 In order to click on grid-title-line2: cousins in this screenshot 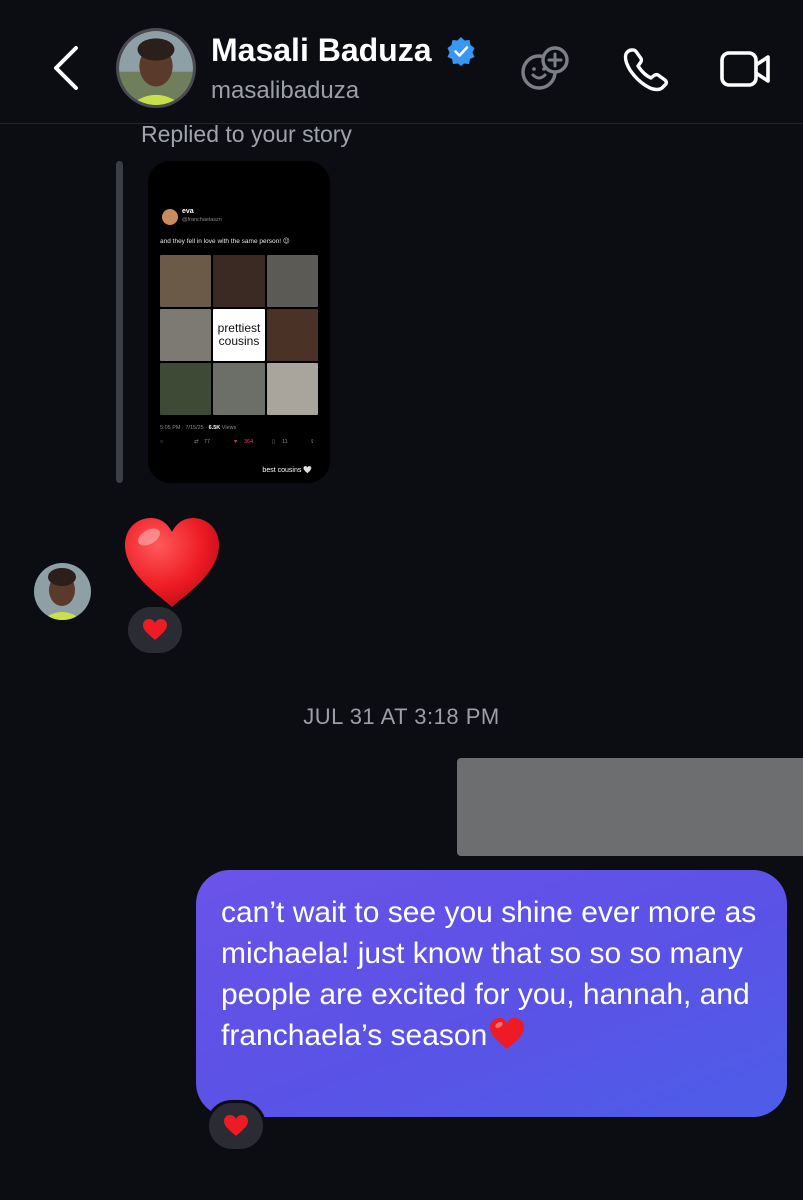, I will do `click(239, 341)`.